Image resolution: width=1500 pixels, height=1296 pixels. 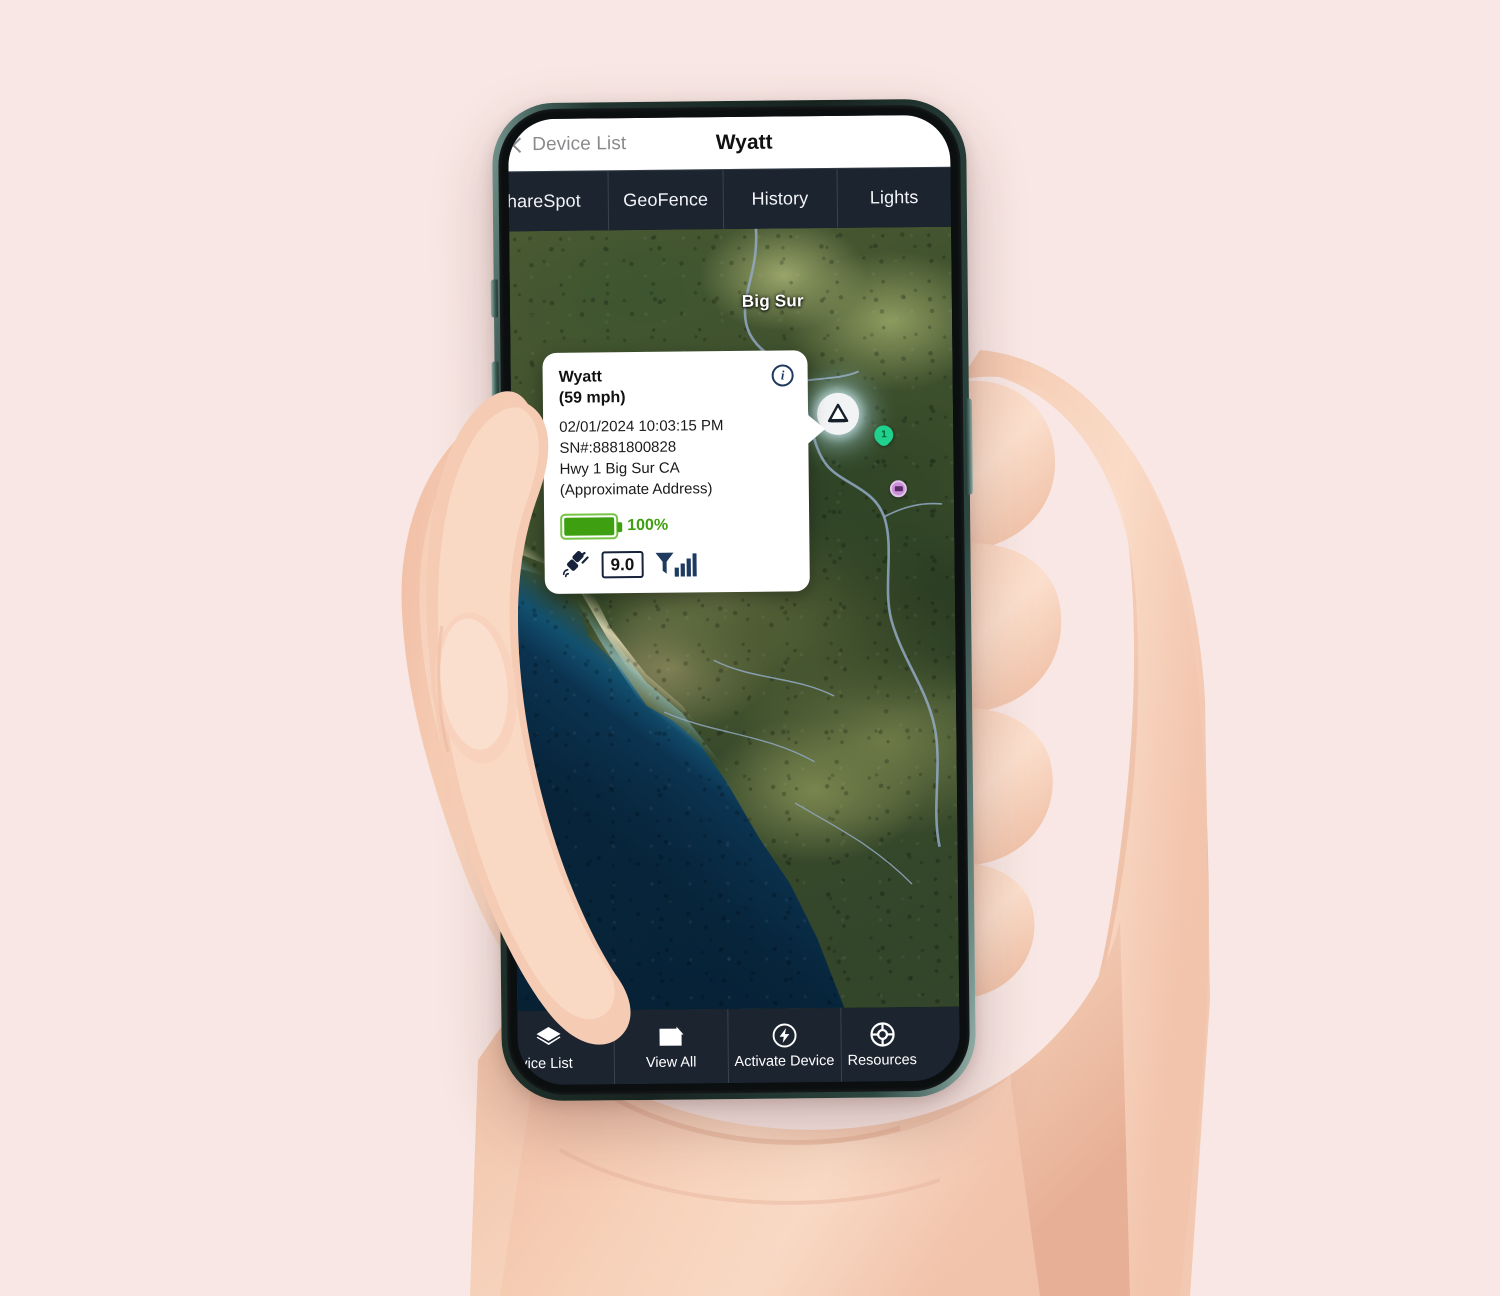 I want to click on nav-header: Device List Wyatt, so click(x=729, y=143).